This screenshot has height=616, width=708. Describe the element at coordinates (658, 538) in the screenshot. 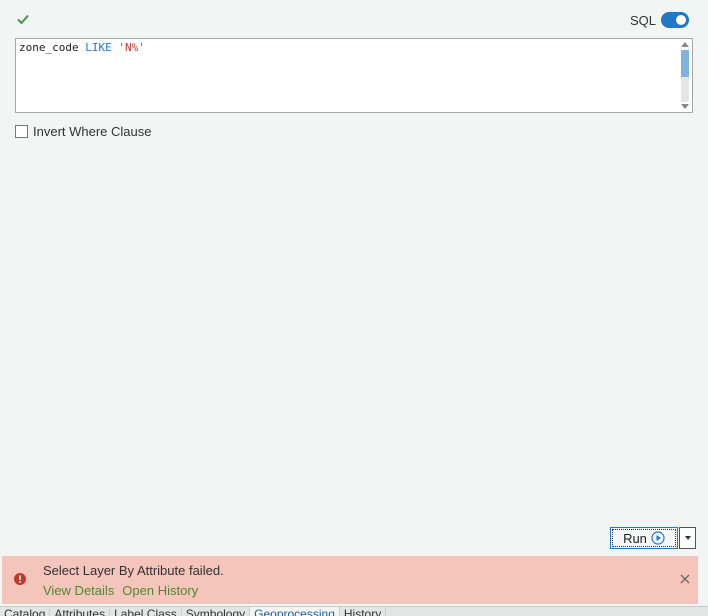

I see `play-icon` at that location.